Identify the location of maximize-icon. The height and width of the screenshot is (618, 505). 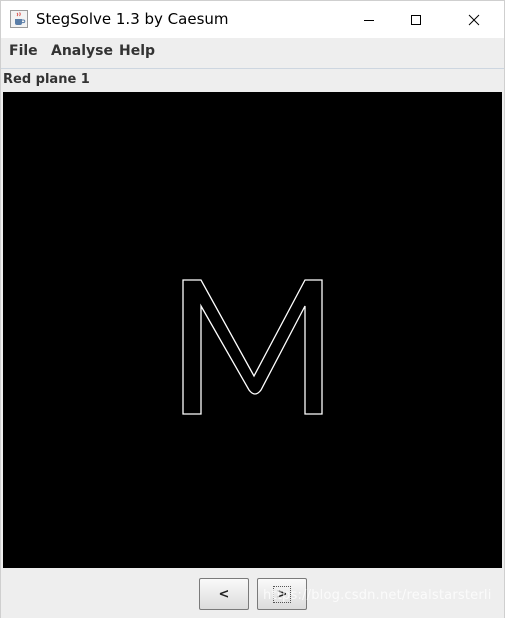
(416, 19).